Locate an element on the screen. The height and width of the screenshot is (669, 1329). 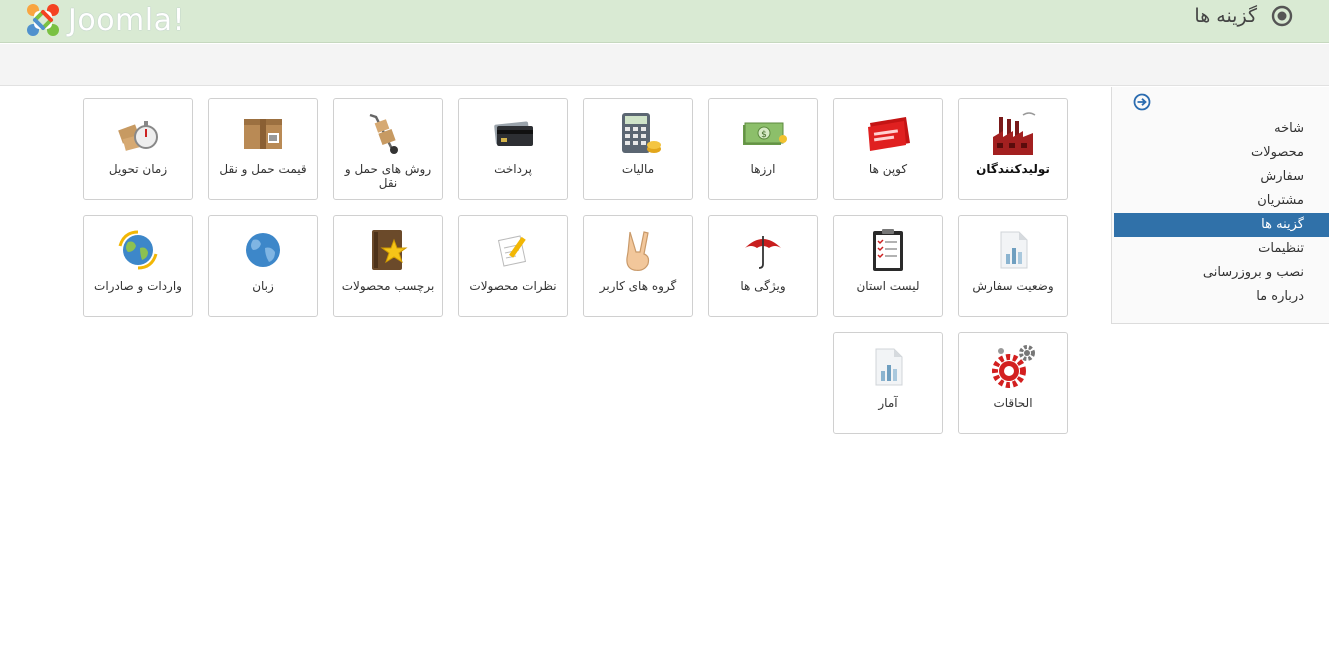
page-title-text: گزینه ها is located at coordinates (1225, 16).